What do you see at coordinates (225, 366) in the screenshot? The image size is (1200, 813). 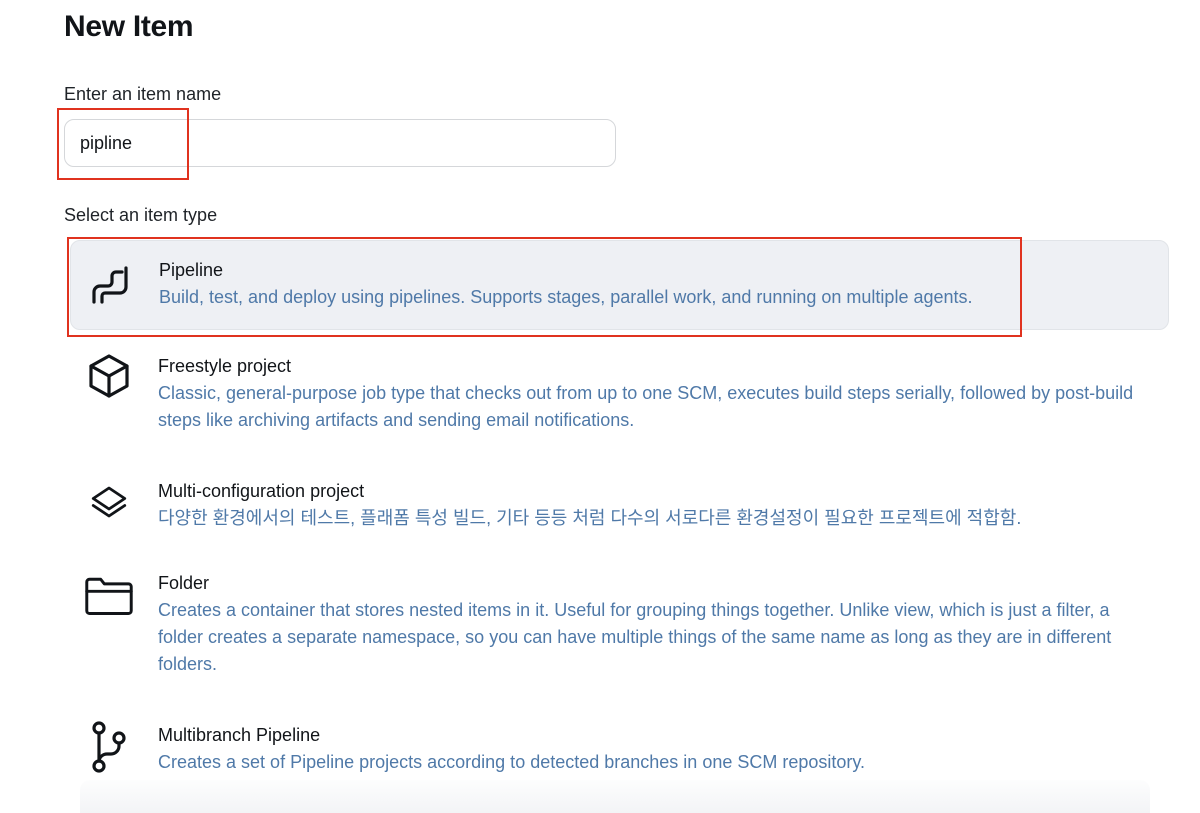 I see `item-type-name: Freestyle project` at bounding box center [225, 366].